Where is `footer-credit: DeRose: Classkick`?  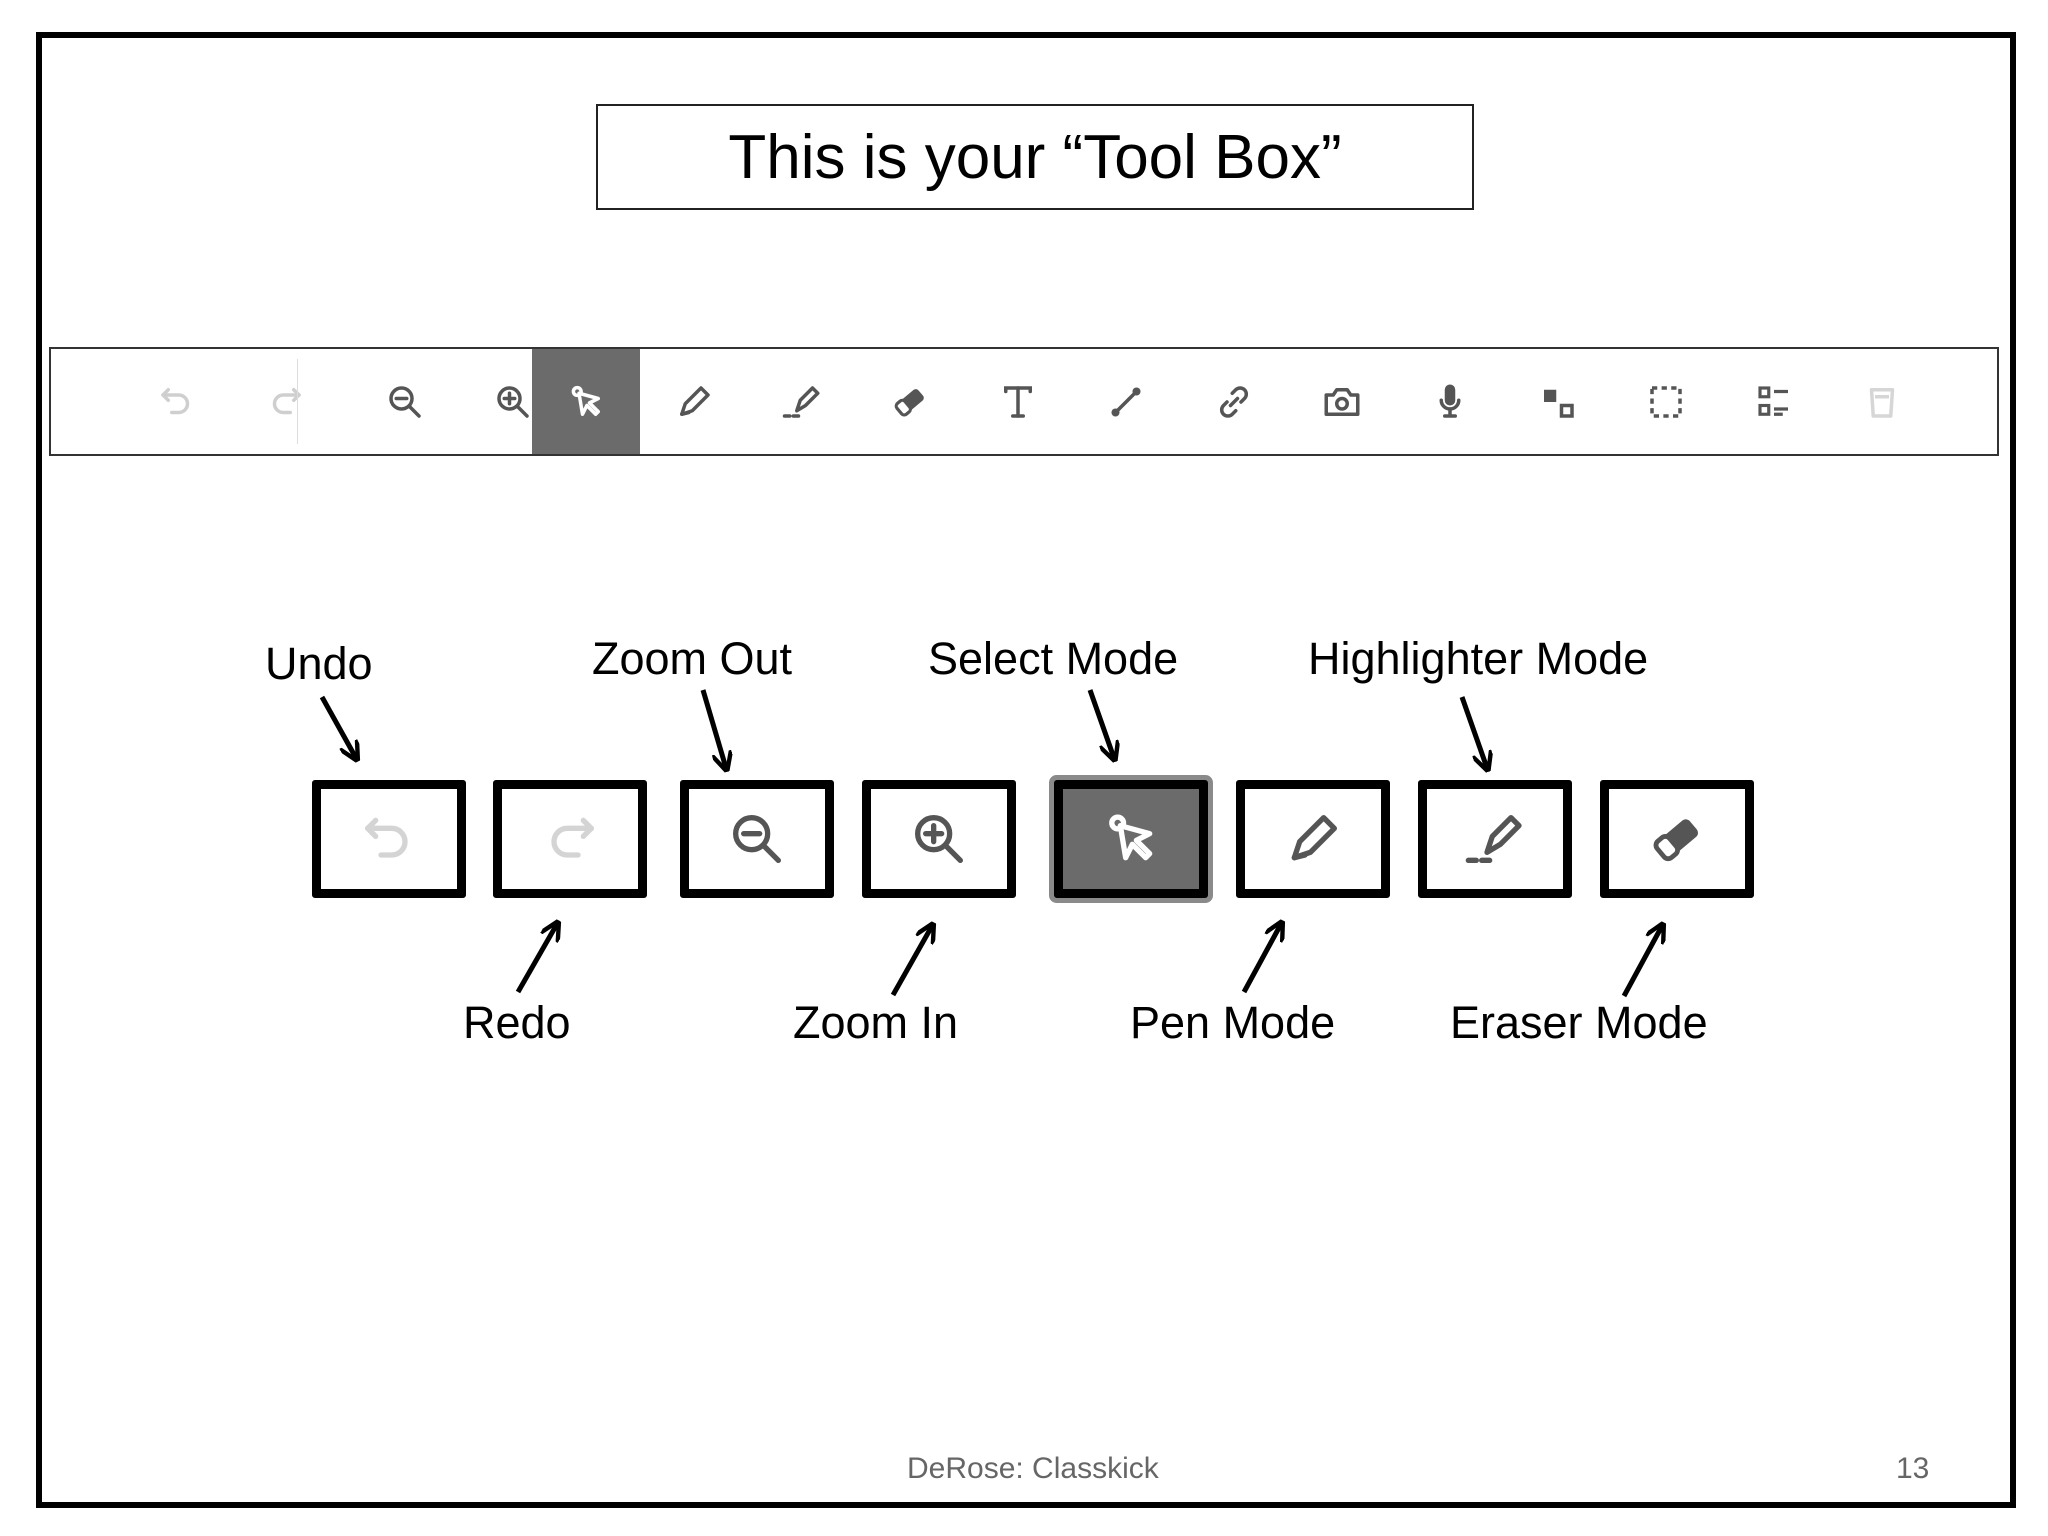
footer-credit: DeRose: Classkick is located at coordinates (1033, 1468).